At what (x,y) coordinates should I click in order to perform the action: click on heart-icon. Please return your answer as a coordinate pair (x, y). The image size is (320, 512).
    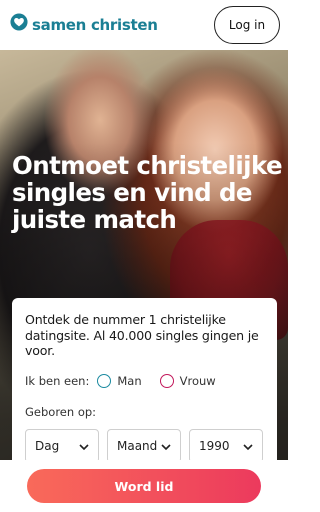
    Looking at the image, I should click on (21, 24).